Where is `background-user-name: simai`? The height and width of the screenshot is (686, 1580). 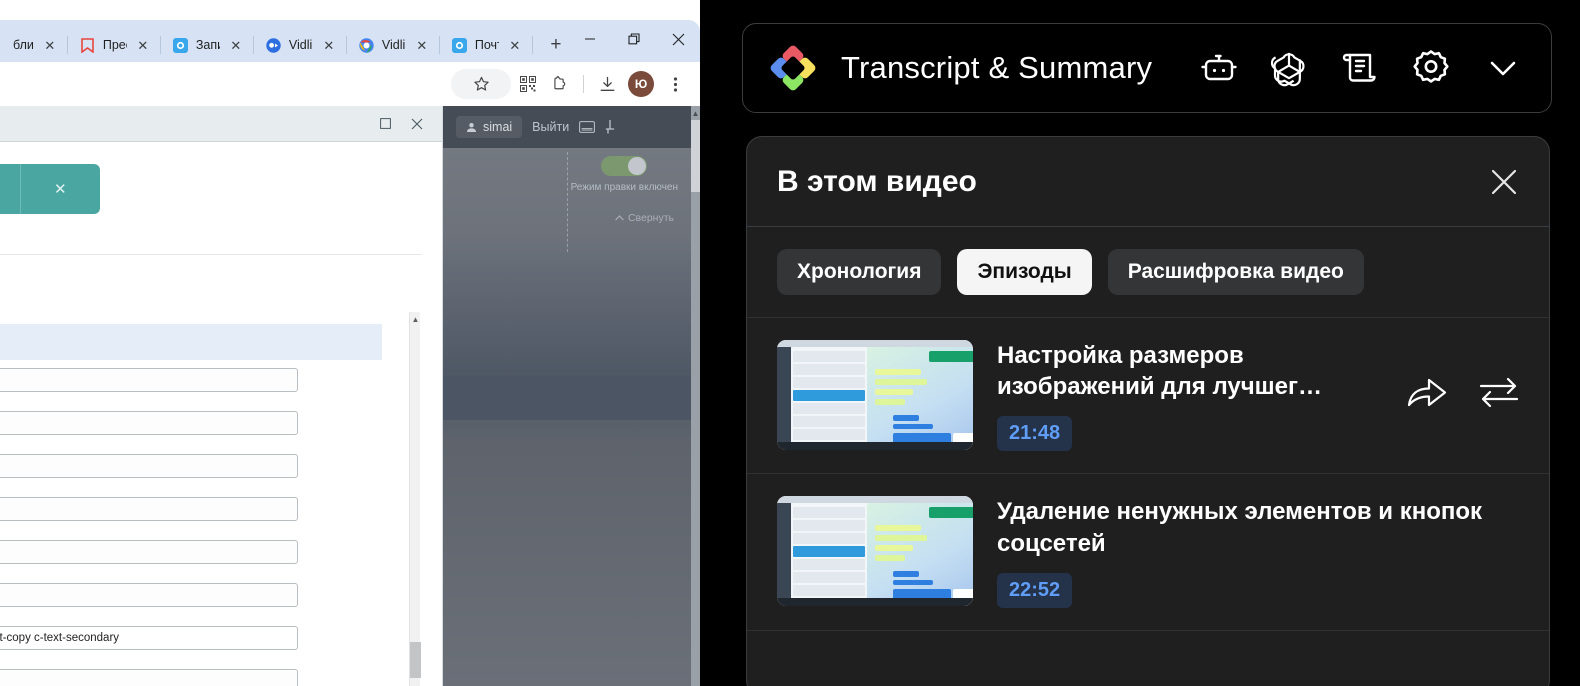 background-user-name: simai is located at coordinates (498, 127).